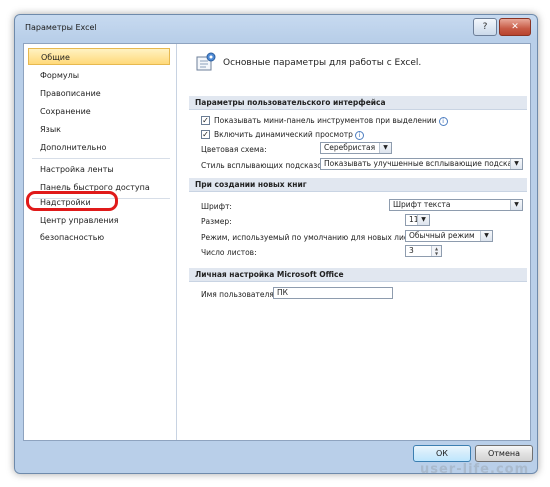 The height and width of the screenshot is (487, 550). What do you see at coordinates (205, 120) in the screenshot?
I see `minibar-checkbox: ✓` at bounding box center [205, 120].